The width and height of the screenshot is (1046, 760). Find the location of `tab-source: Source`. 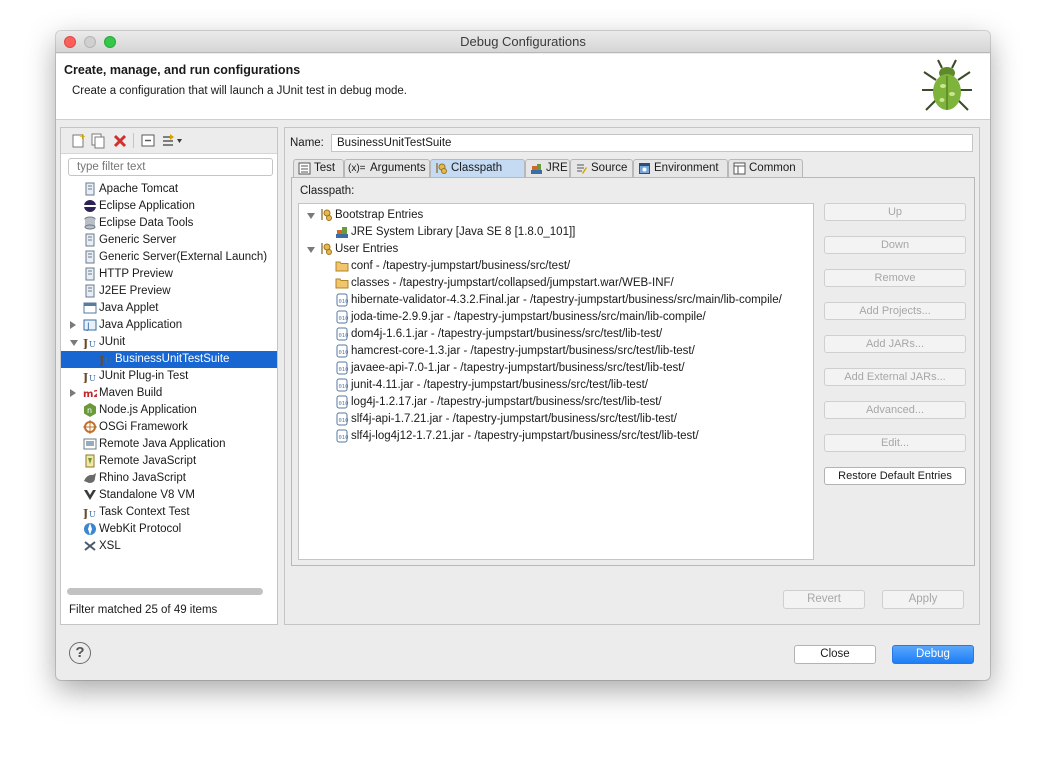

tab-source: Source is located at coordinates (601, 168).